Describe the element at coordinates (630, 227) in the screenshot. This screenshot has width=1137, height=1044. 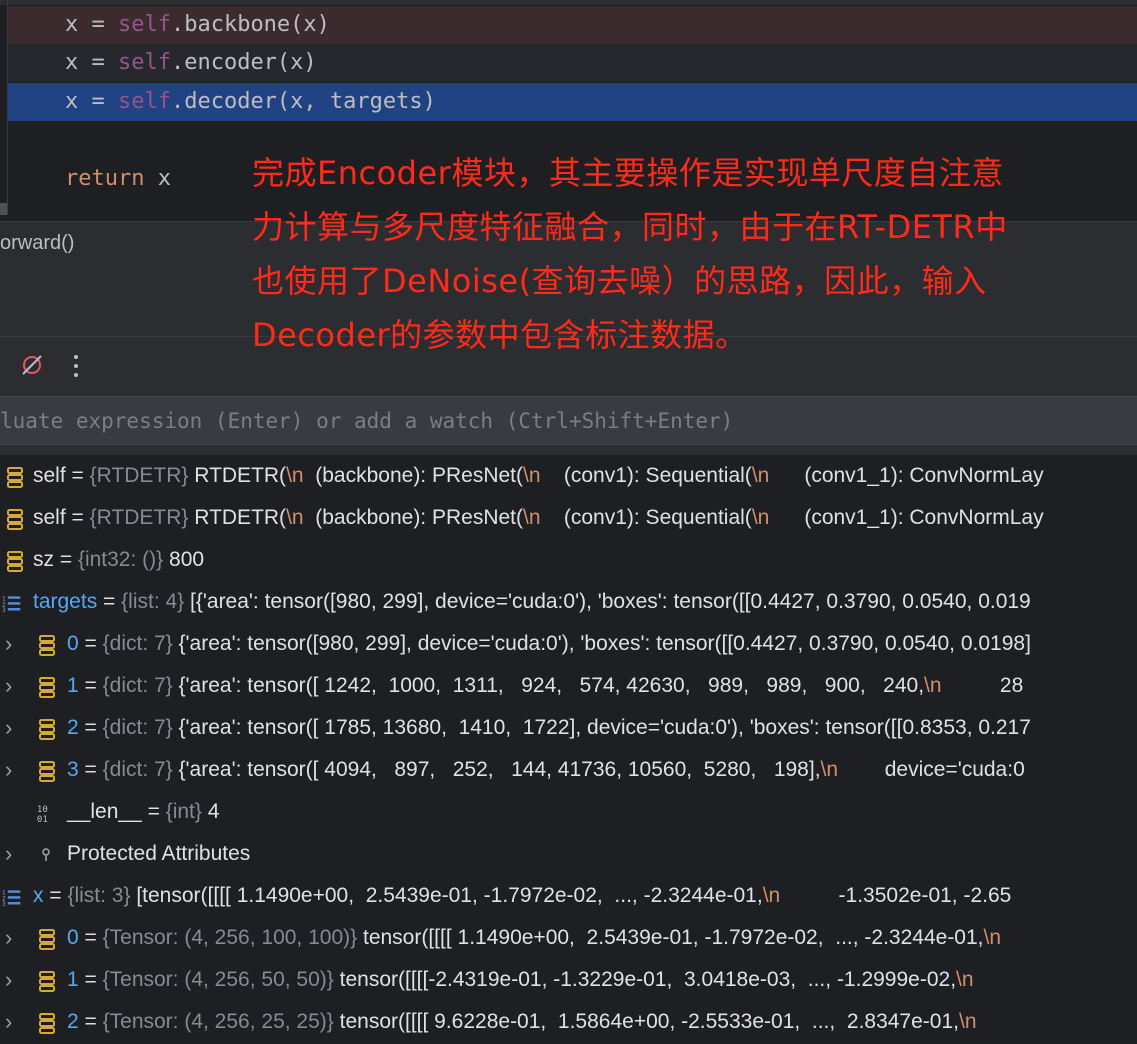
I see `annotation-line: 力计算与多尺度特征融合，同时，由于在RT-DETR中` at that location.